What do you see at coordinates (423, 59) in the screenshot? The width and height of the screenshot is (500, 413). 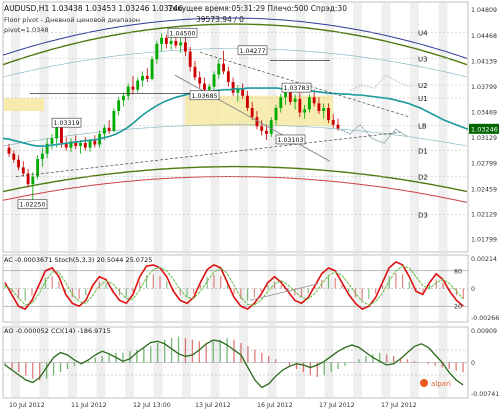 I see `pivot-label: U3` at bounding box center [423, 59].